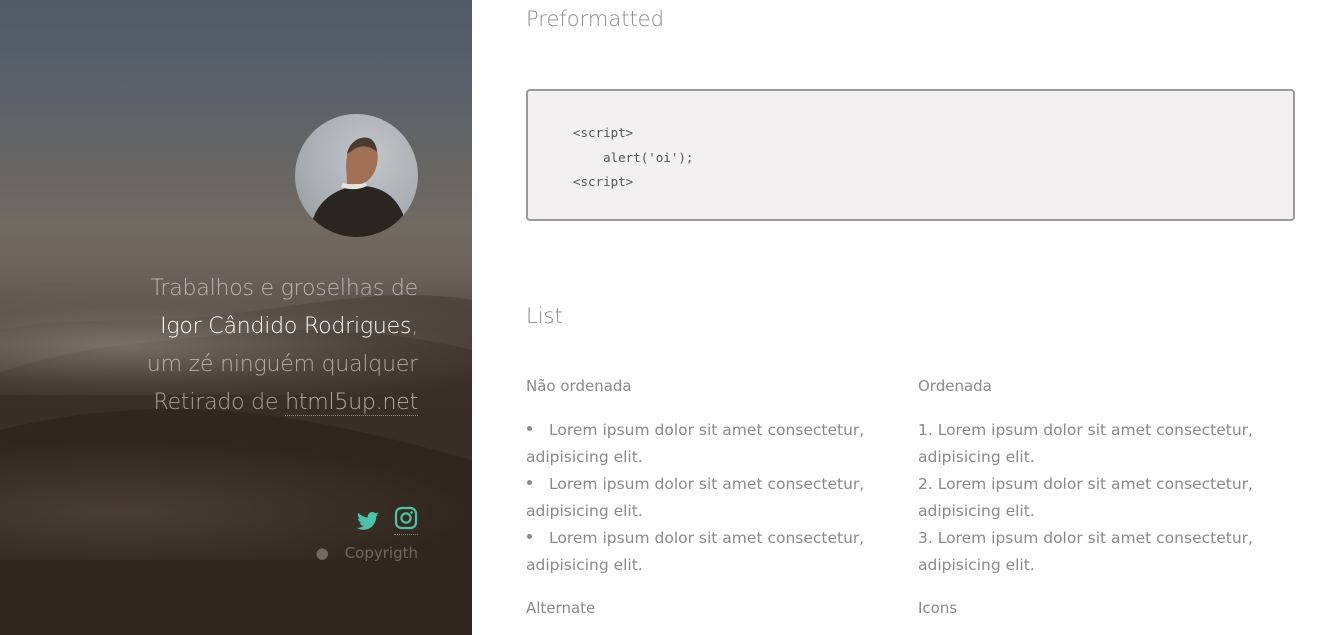 This screenshot has width=1337, height=635. What do you see at coordinates (561, 608) in the screenshot?
I see `alternate-heading: Alternate` at bounding box center [561, 608].